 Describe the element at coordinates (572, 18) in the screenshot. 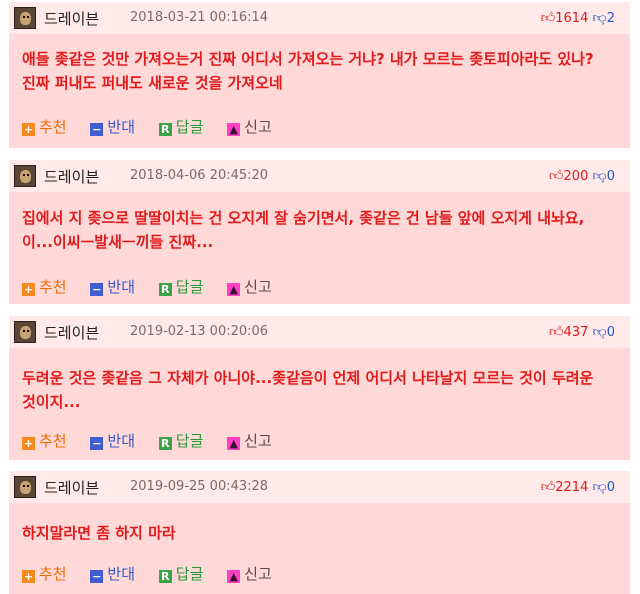

I see `upvote-count: 1614` at that location.